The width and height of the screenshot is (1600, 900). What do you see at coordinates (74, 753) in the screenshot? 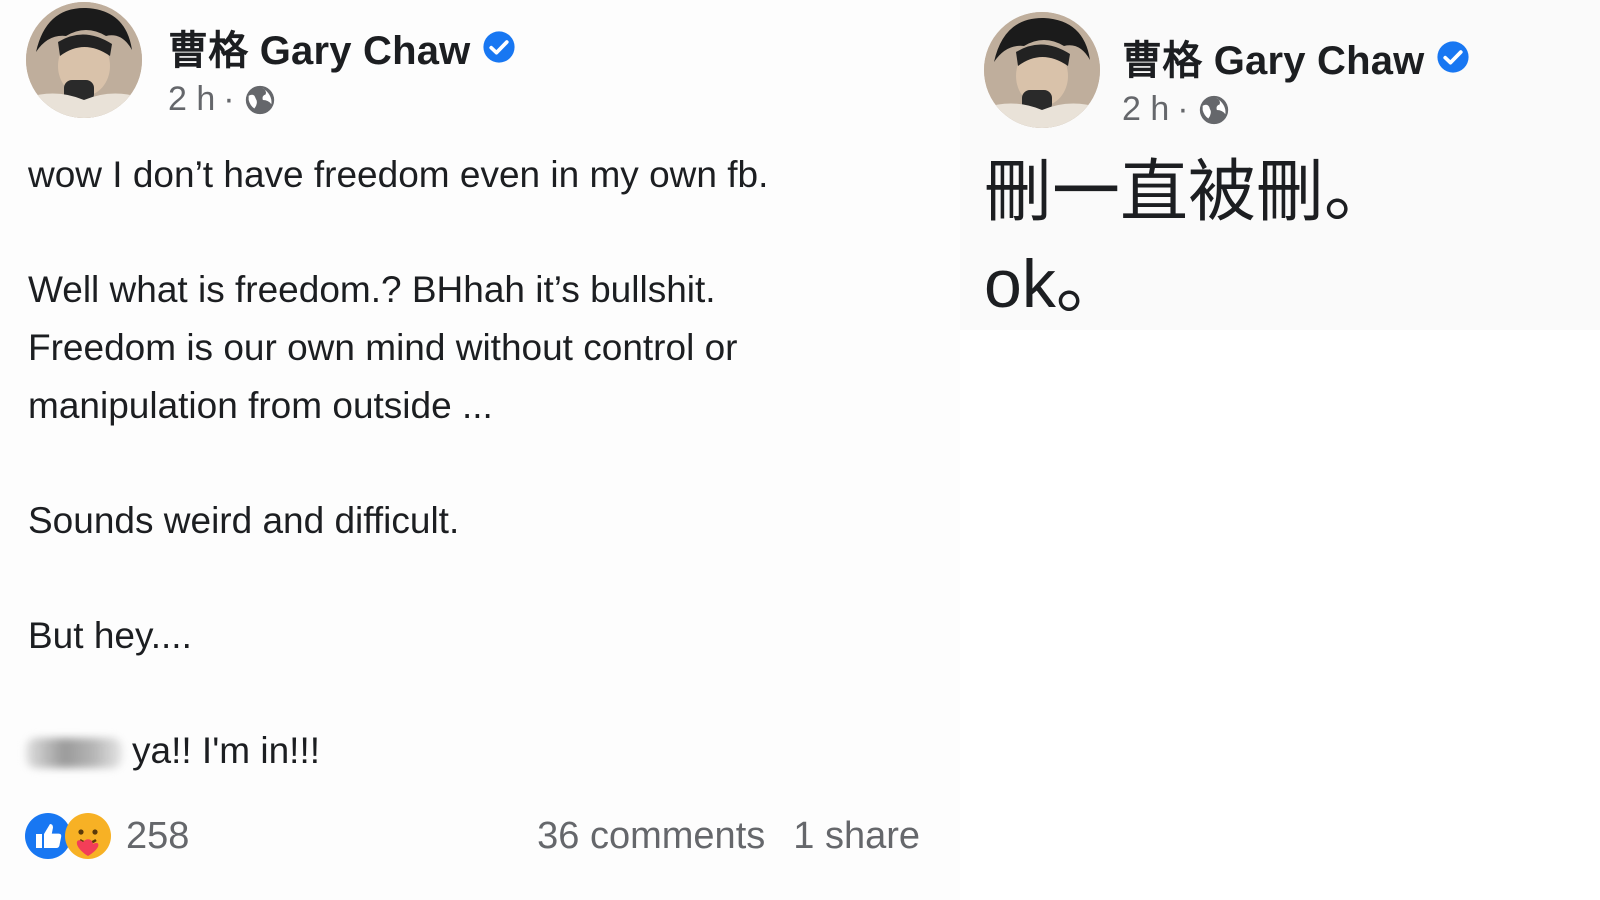
I see `censored-word` at bounding box center [74, 753].